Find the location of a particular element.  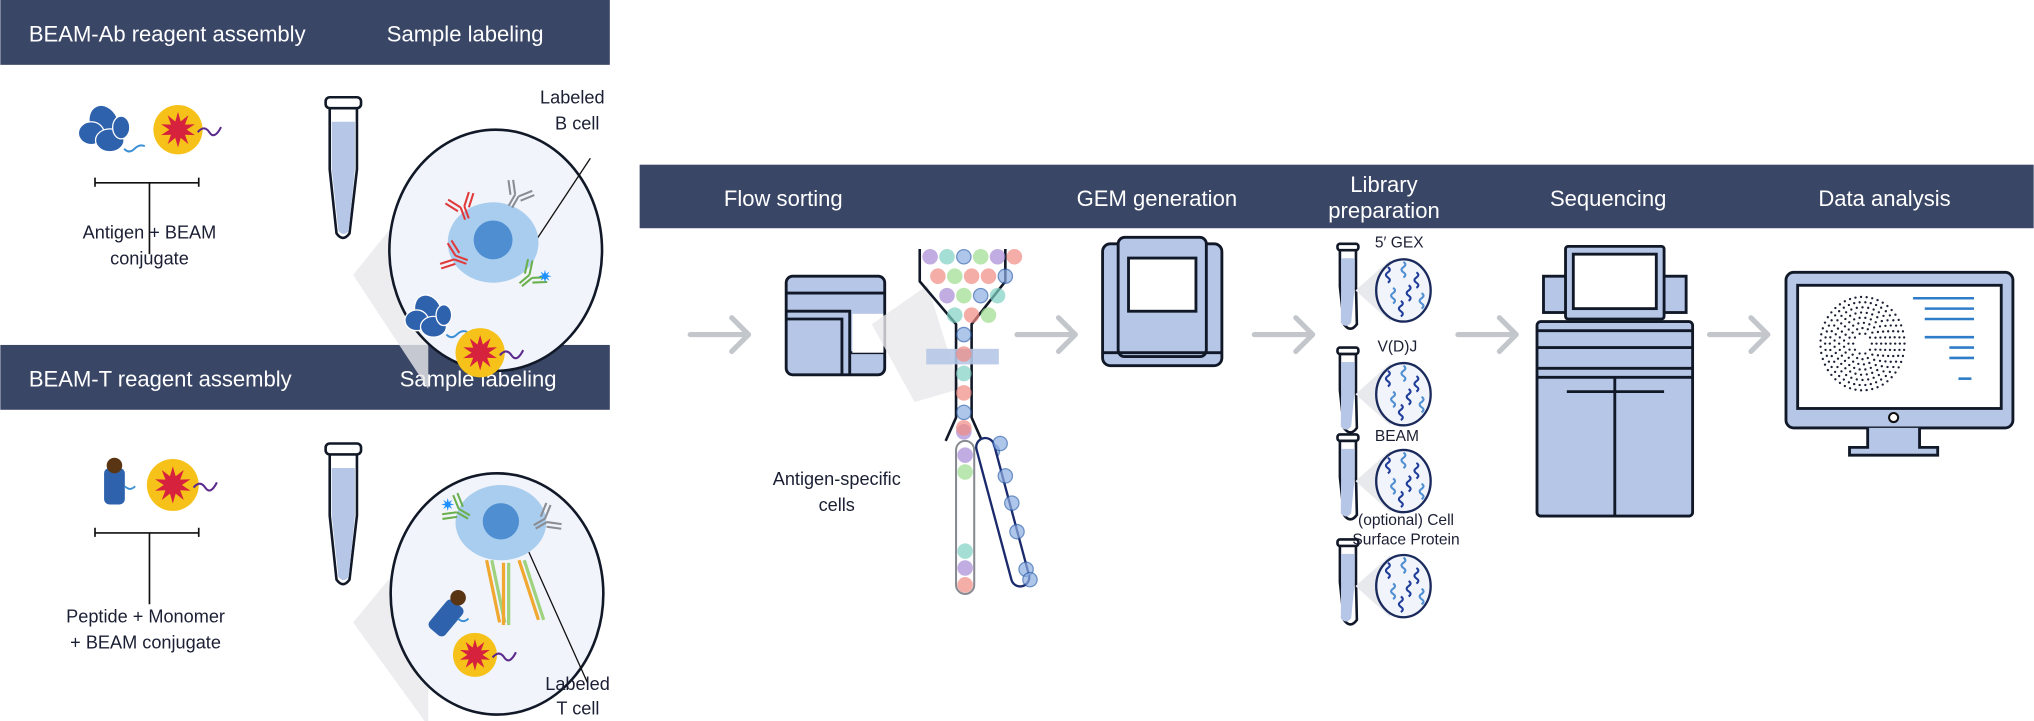

labeled-b-cell-label-1: Labeled is located at coordinates (572, 98).